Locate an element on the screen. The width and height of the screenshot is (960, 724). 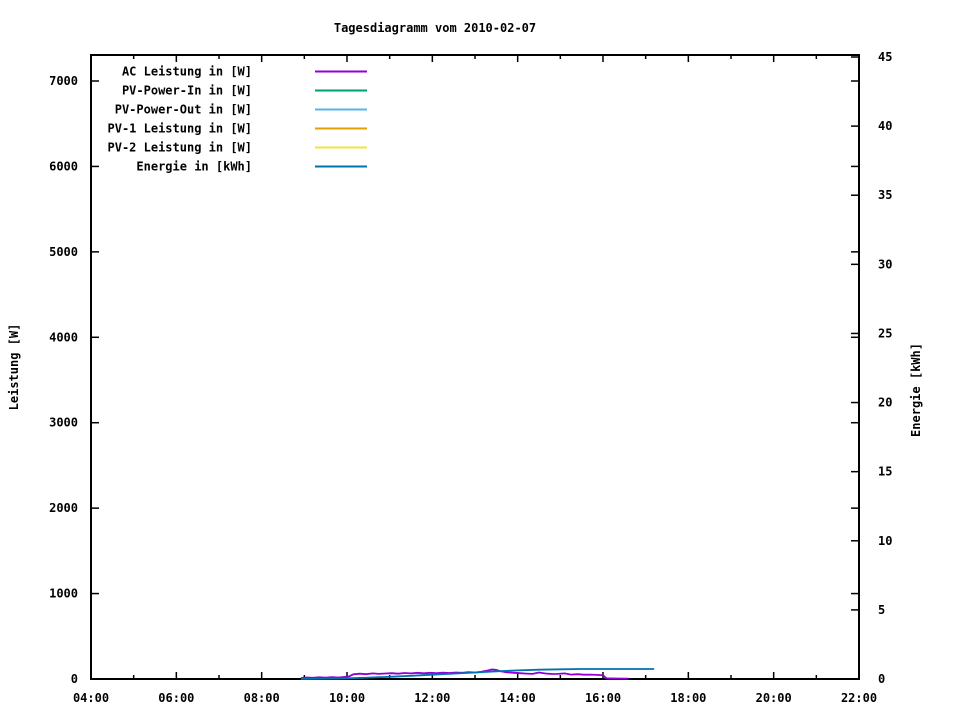
y-tick-label: 6000 is located at coordinates (63, 166).